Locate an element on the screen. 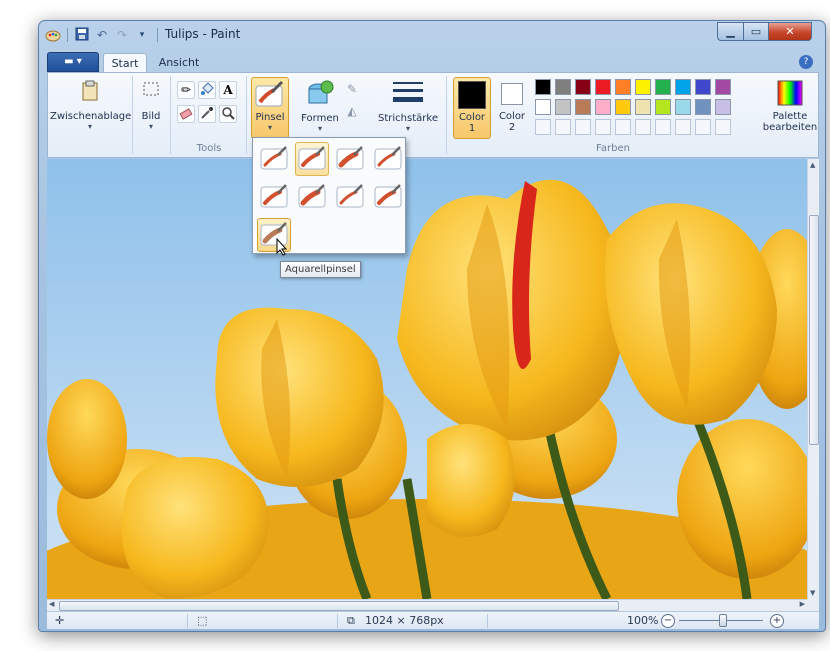  save-icon is located at coordinates (82, 35).